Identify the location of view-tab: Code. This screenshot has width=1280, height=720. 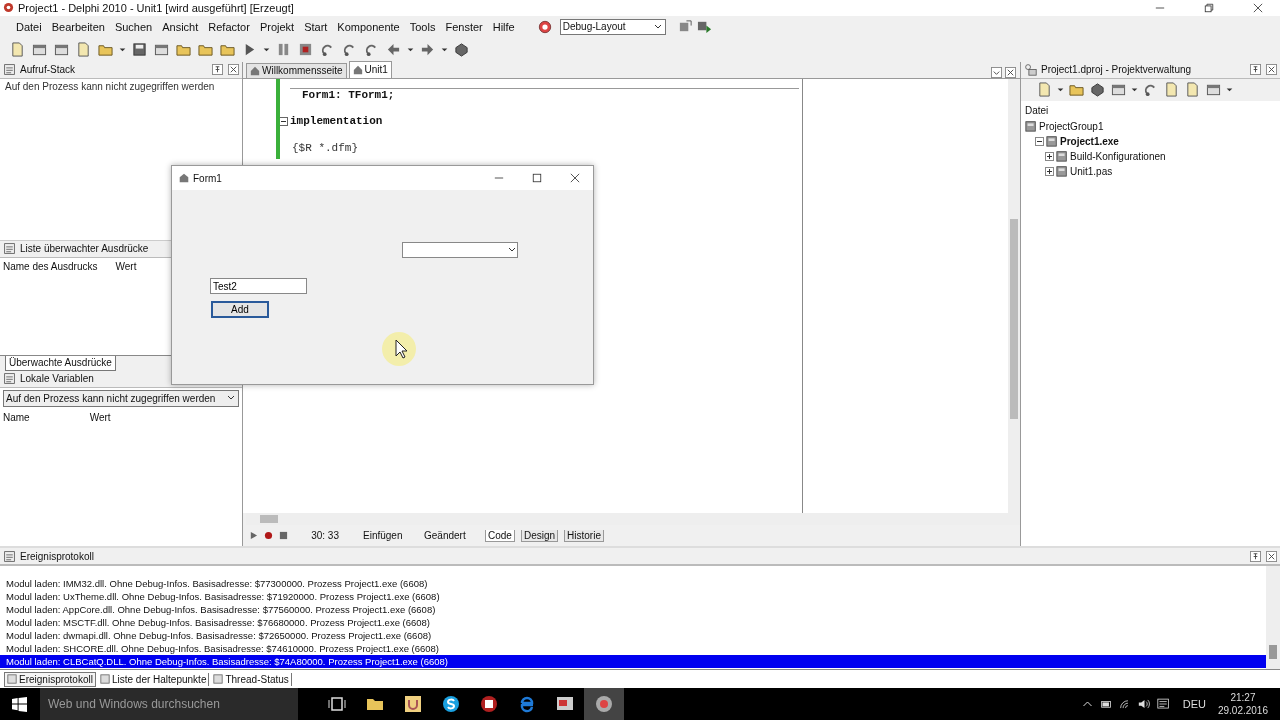
(500, 535).